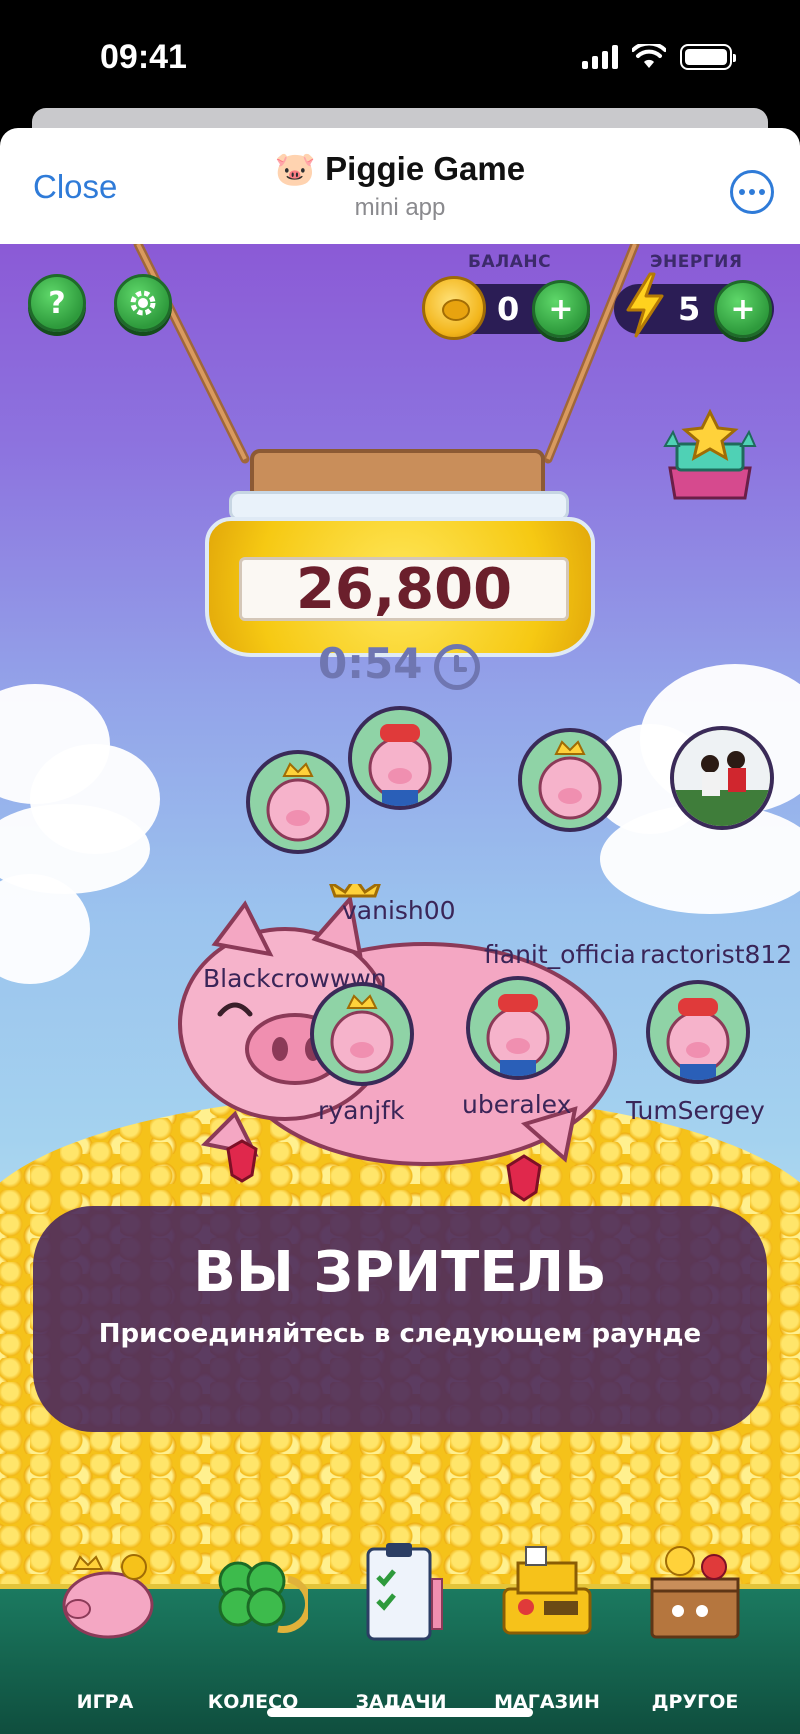 This screenshot has width=800, height=1734. What do you see at coordinates (743, 309) in the screenshot?
I see `add-energy-button: +` at bounding box center [743, 309].